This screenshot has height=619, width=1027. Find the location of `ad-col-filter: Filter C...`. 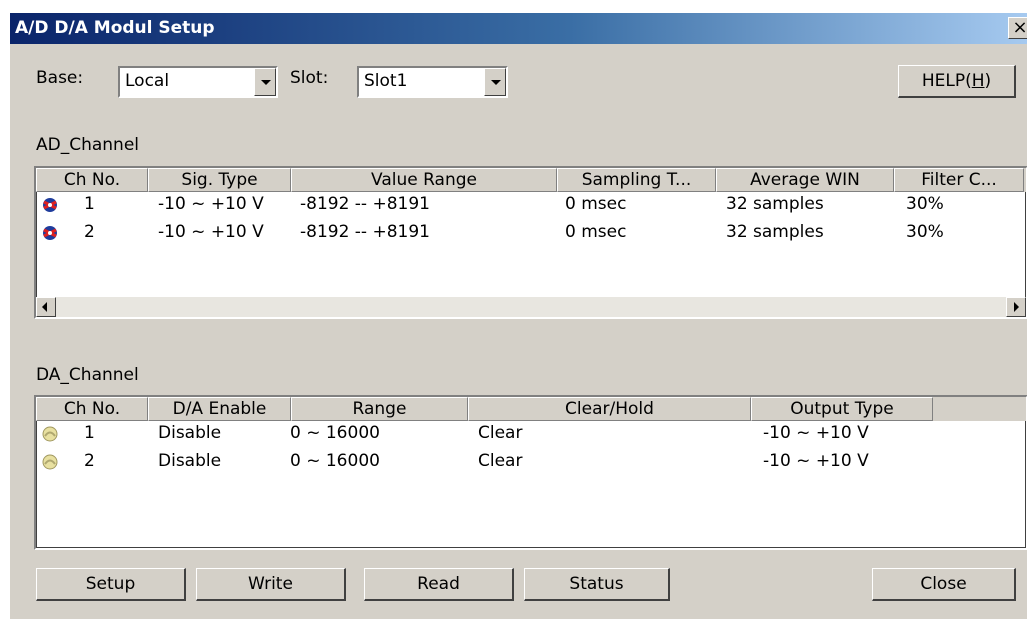

ad-col-filter: Filter C... is located at coordinates (959, 180).